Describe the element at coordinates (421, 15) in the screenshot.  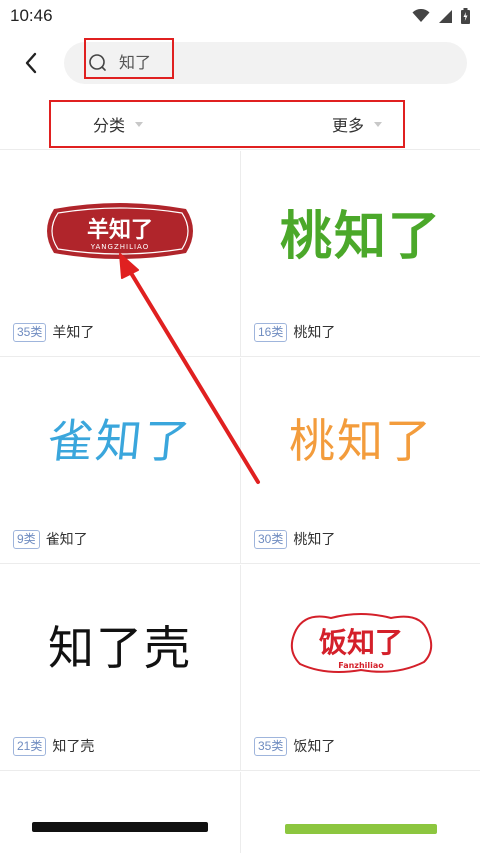
I see `wifi-icon` at that location.